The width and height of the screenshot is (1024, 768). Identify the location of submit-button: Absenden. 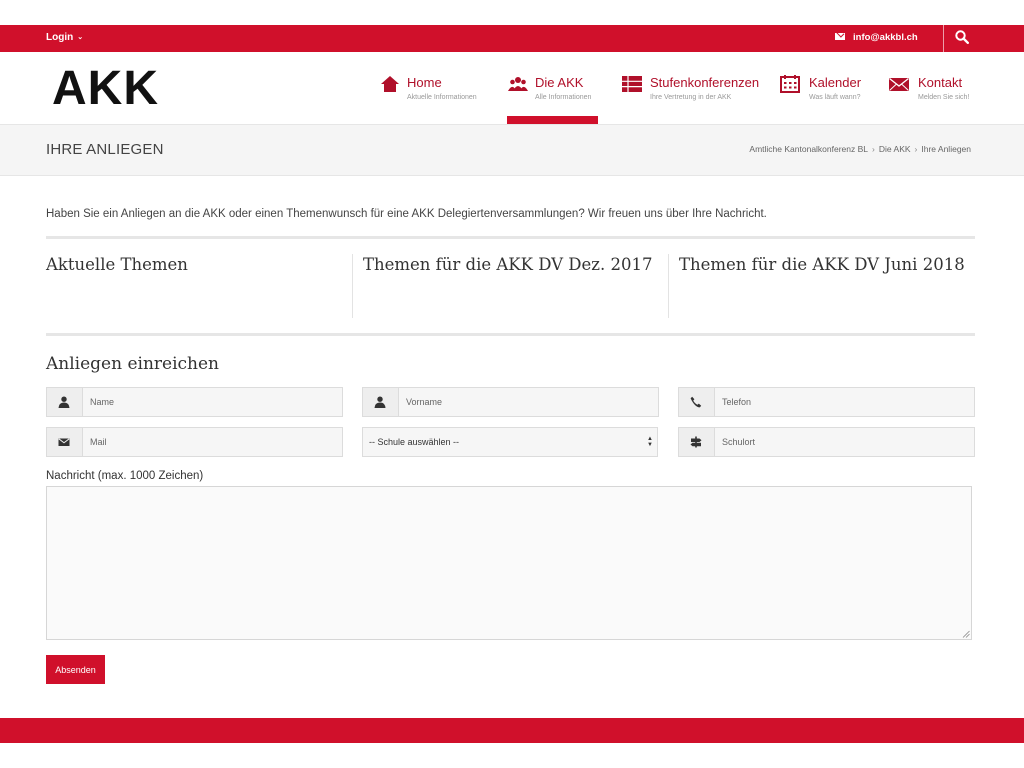
(75, 669).